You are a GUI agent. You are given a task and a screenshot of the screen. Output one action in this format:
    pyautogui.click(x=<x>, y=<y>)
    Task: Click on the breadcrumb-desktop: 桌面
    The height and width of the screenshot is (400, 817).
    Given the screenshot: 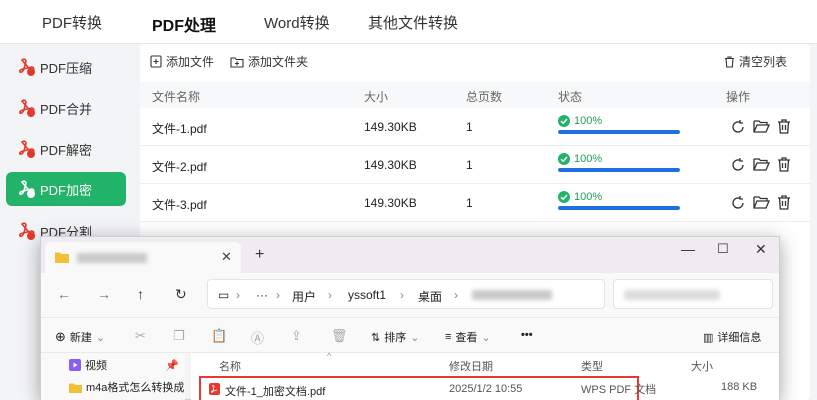 What is the action you would take?
    pyautogui.click(x=430, y=296)
    